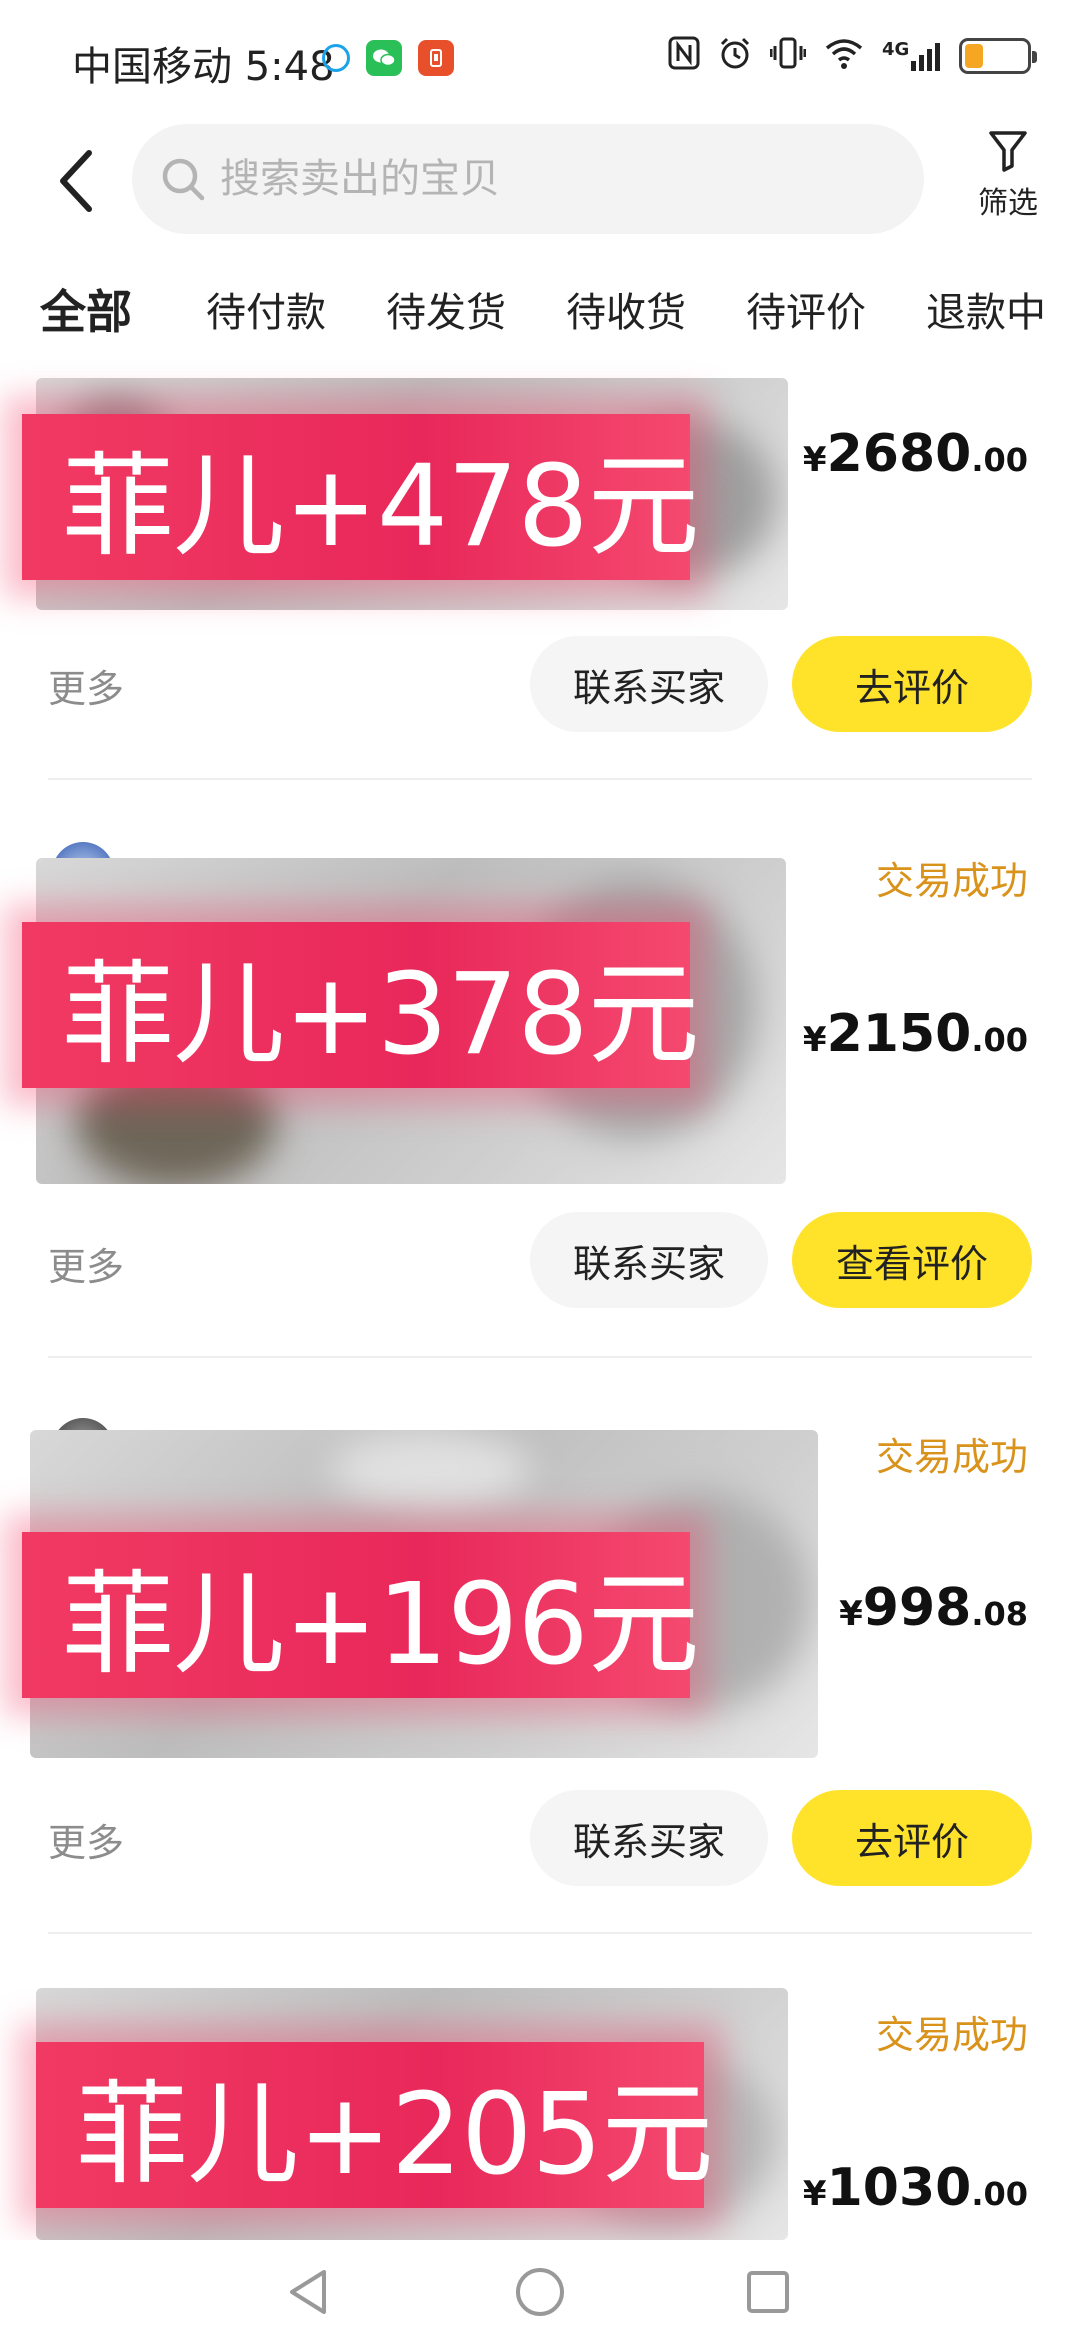 The height and width of the screenshot is (2340, 1080). Describe the element at coordinates (899, 1034) in the screenshot. I see `price-integer: 2150` at that location.